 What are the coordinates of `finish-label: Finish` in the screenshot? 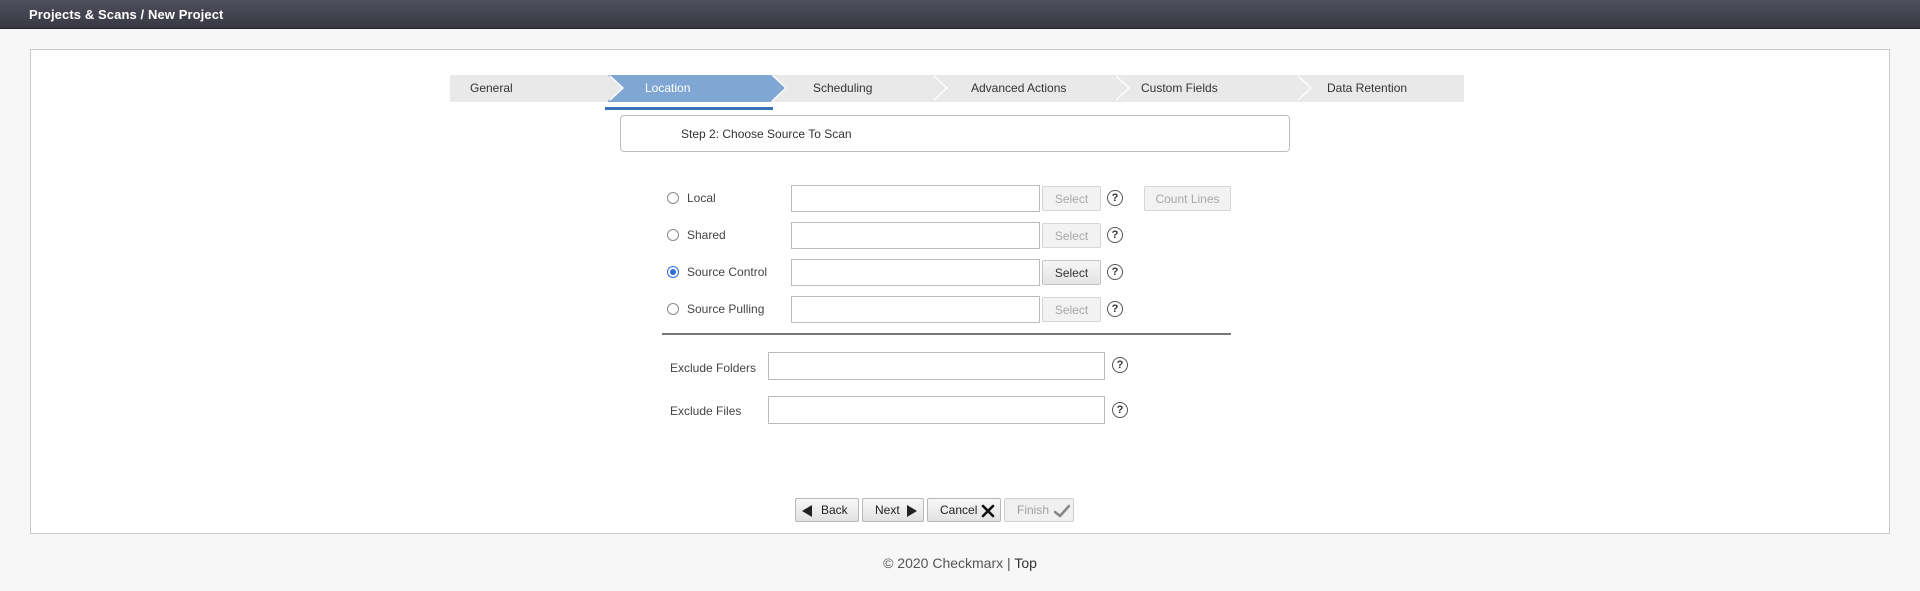 It's located at (1033, 510).